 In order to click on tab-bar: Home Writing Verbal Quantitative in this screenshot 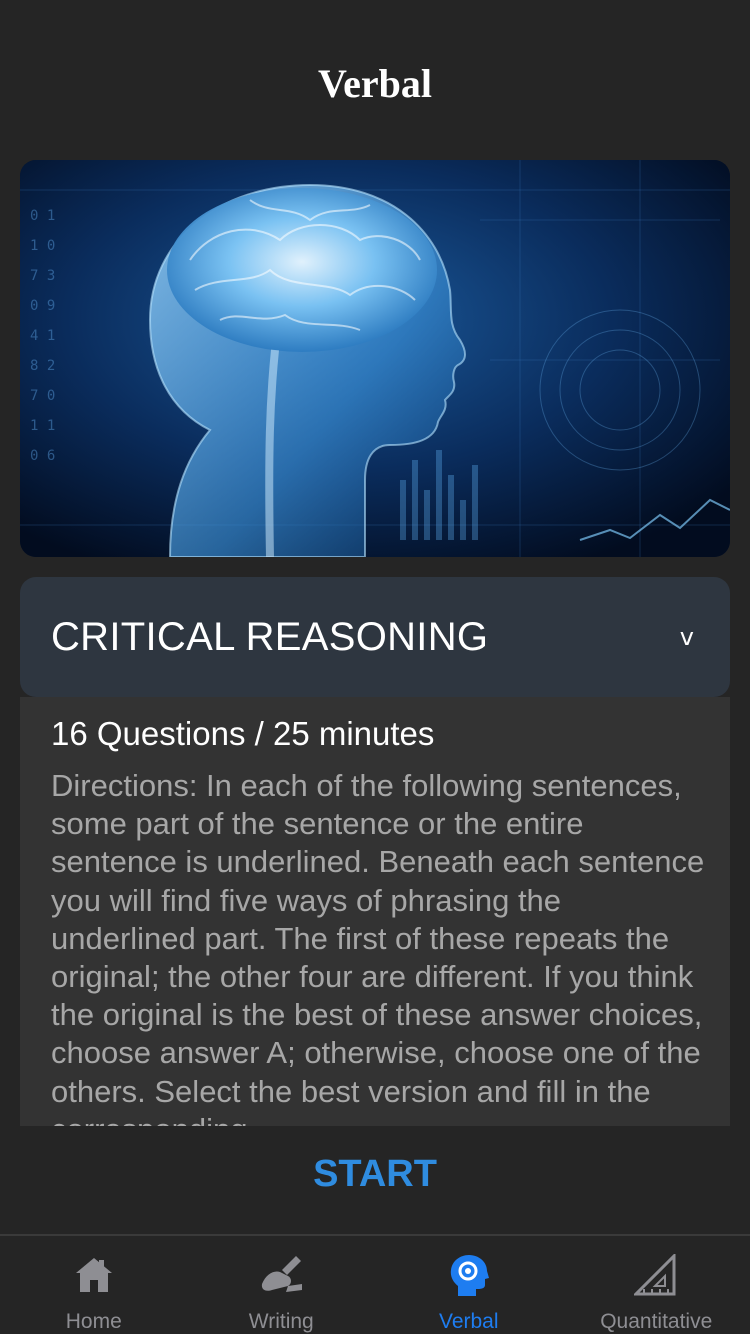, I will do `click(375, 1284)`.